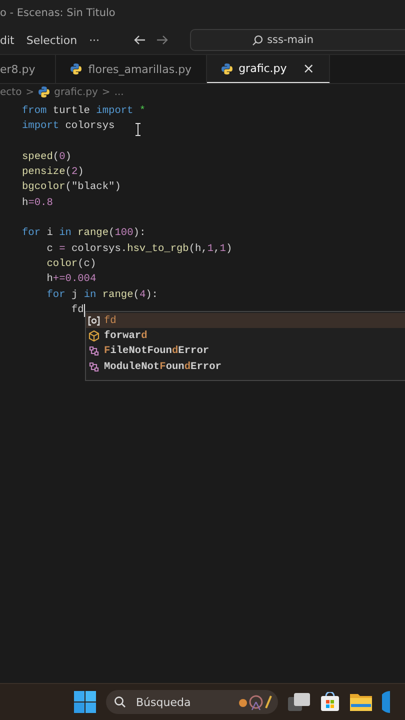 The height and width of the screenshot is (720, 405). What do you see at coordinates (139, 249) in the screenshot?
I see `code-line: c = colorsys.hsv_to_rgb(h,1,1)` at bounding box center [139, 249].